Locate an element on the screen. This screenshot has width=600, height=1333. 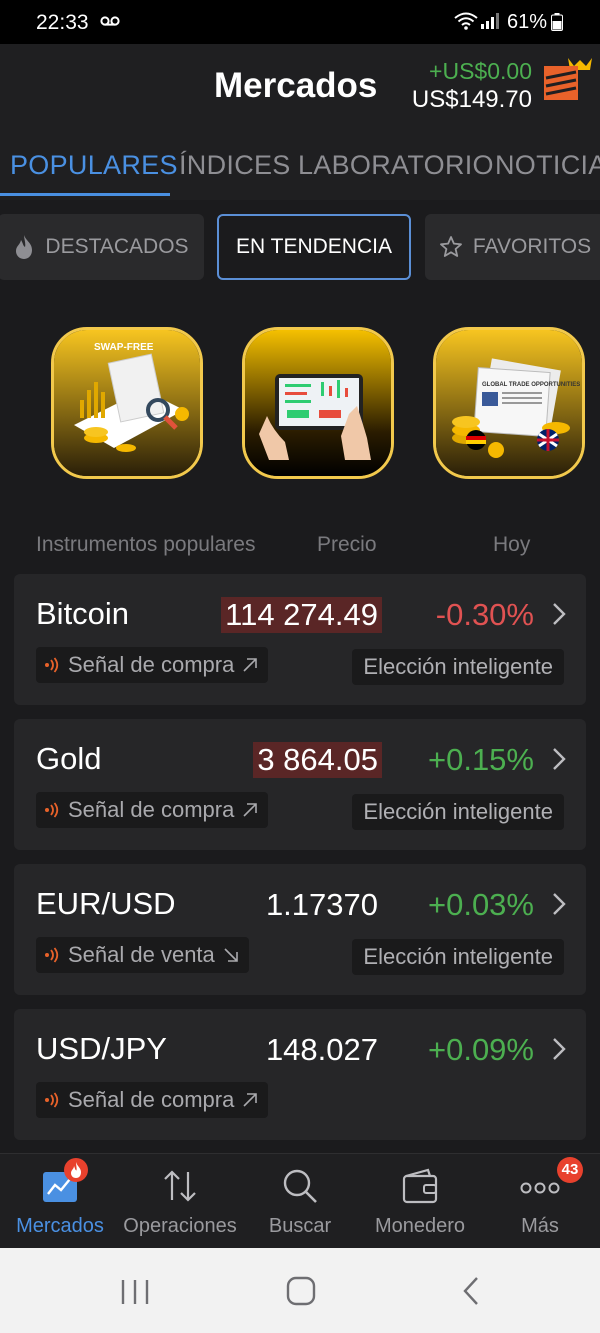
status-bar: 22:33 61% is located at coordinates (300, 22).